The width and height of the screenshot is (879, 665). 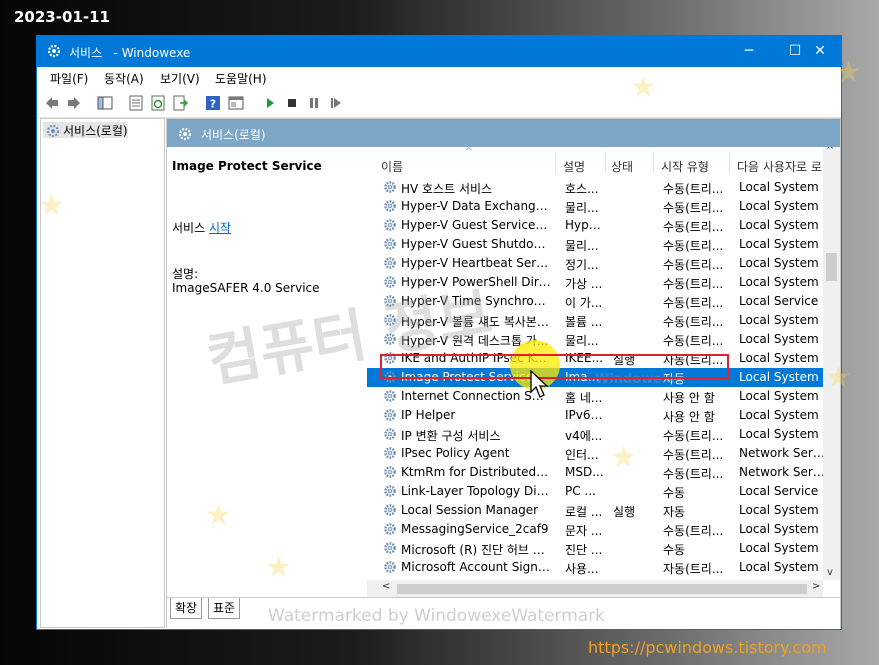 I want to click on date-stamp: 2023-01-11, so click(x=62, y=17).